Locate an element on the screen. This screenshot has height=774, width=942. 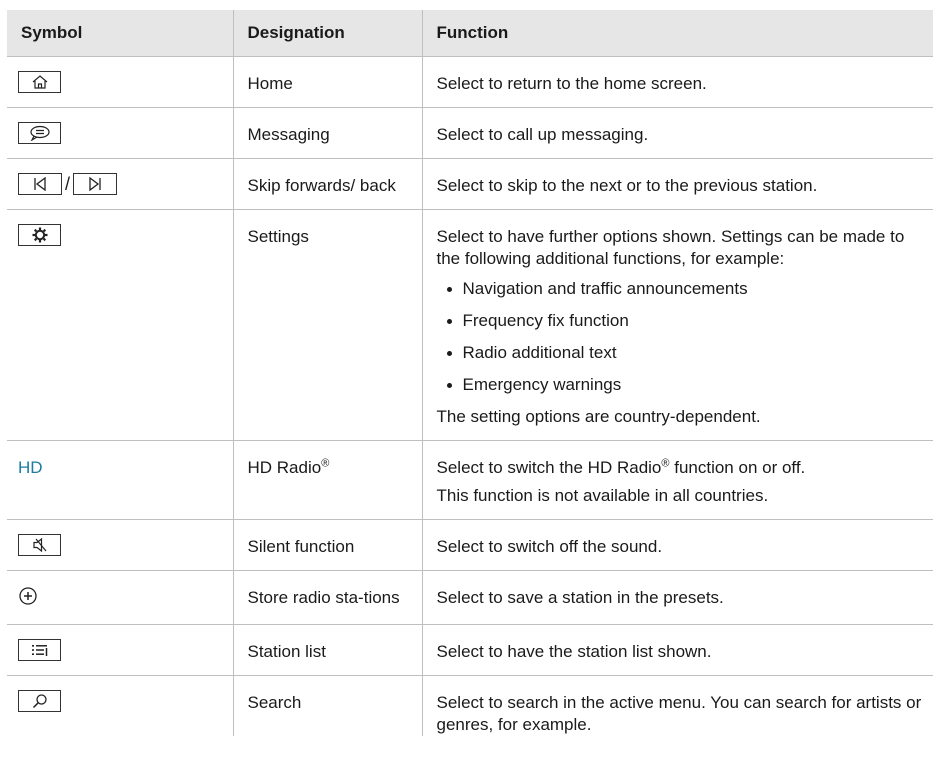
table-row-messaging: Messaging Select to call up messaging. is located at coordinates (470, 133).